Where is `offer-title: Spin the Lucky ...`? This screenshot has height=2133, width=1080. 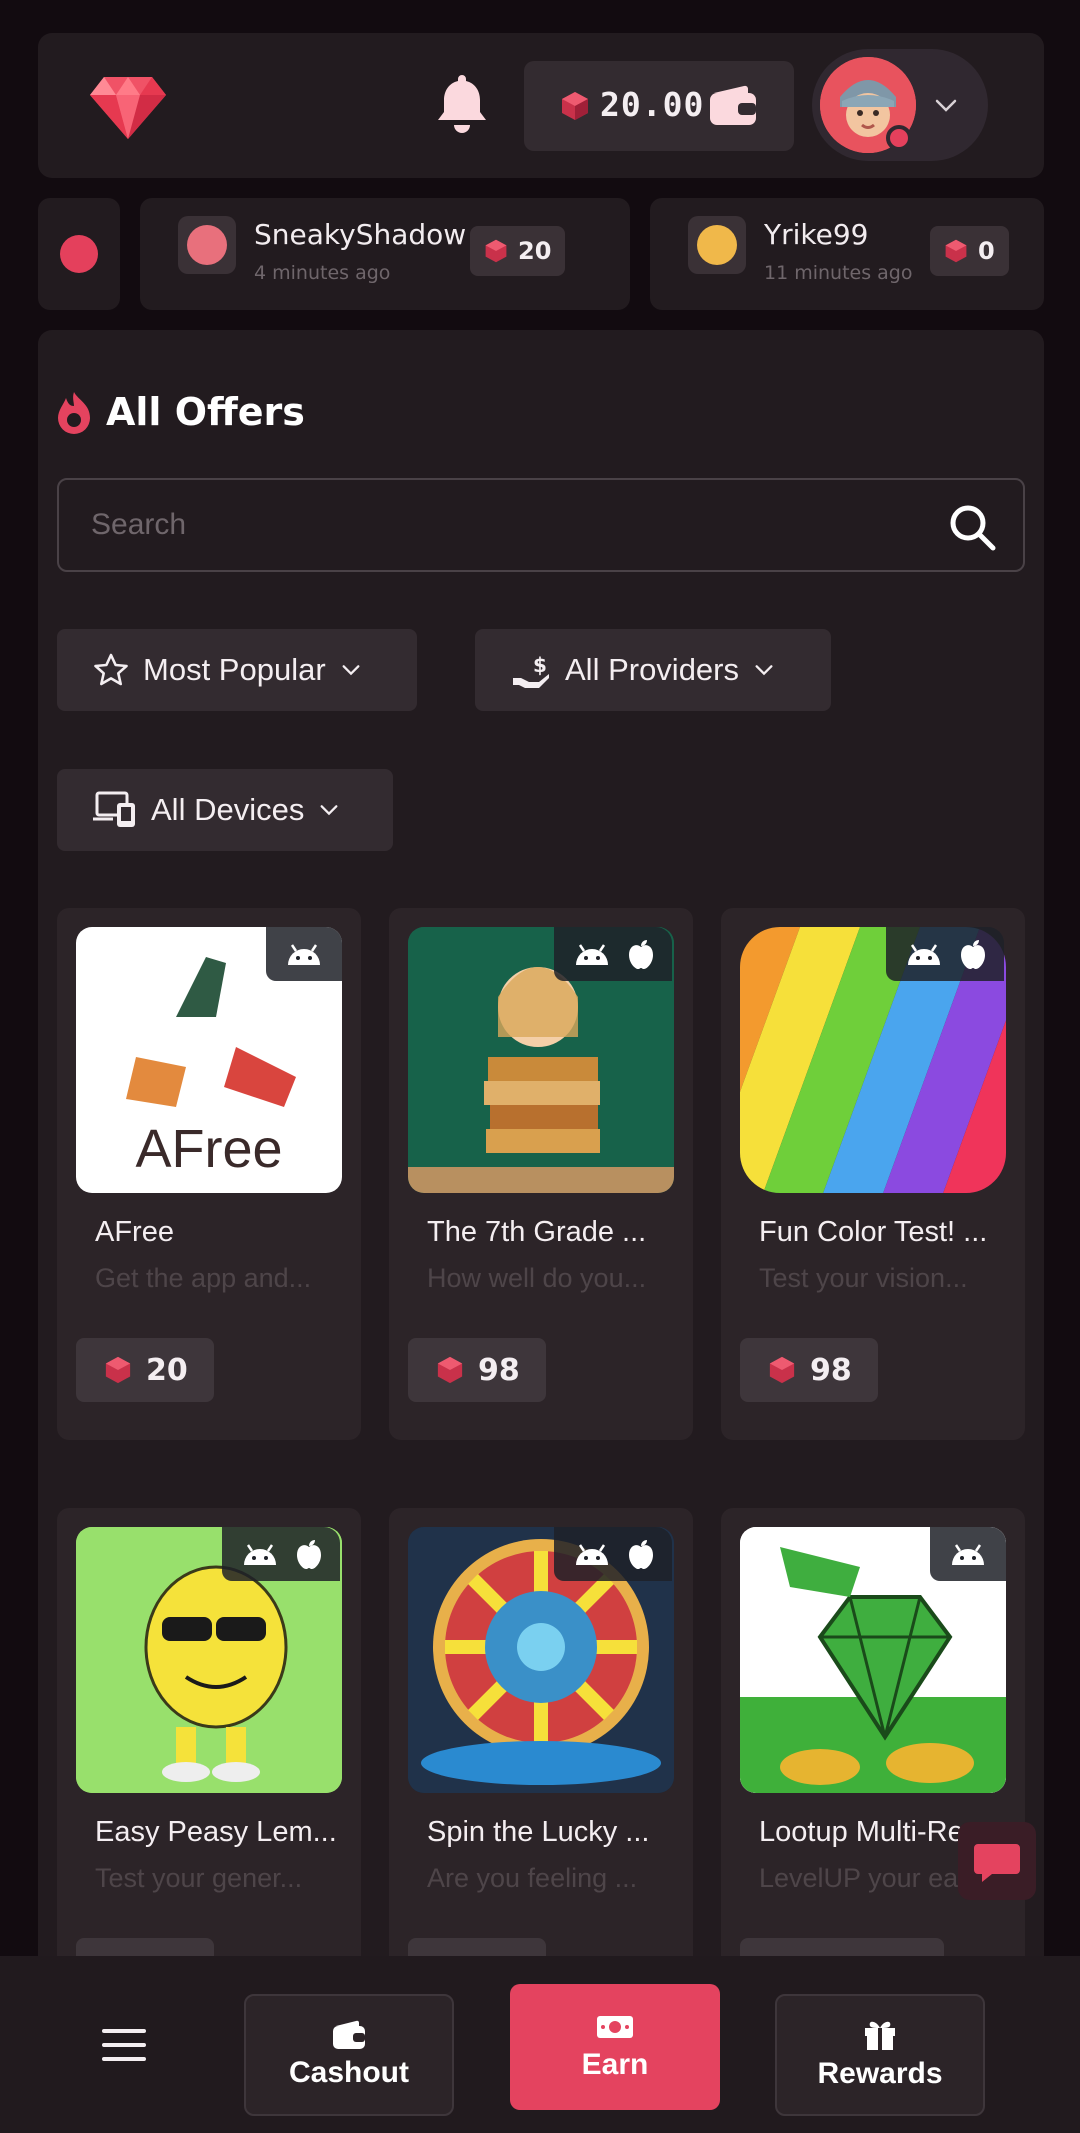
offer-title: Spin the Lucky ... is located at coordinates (538, 1832).